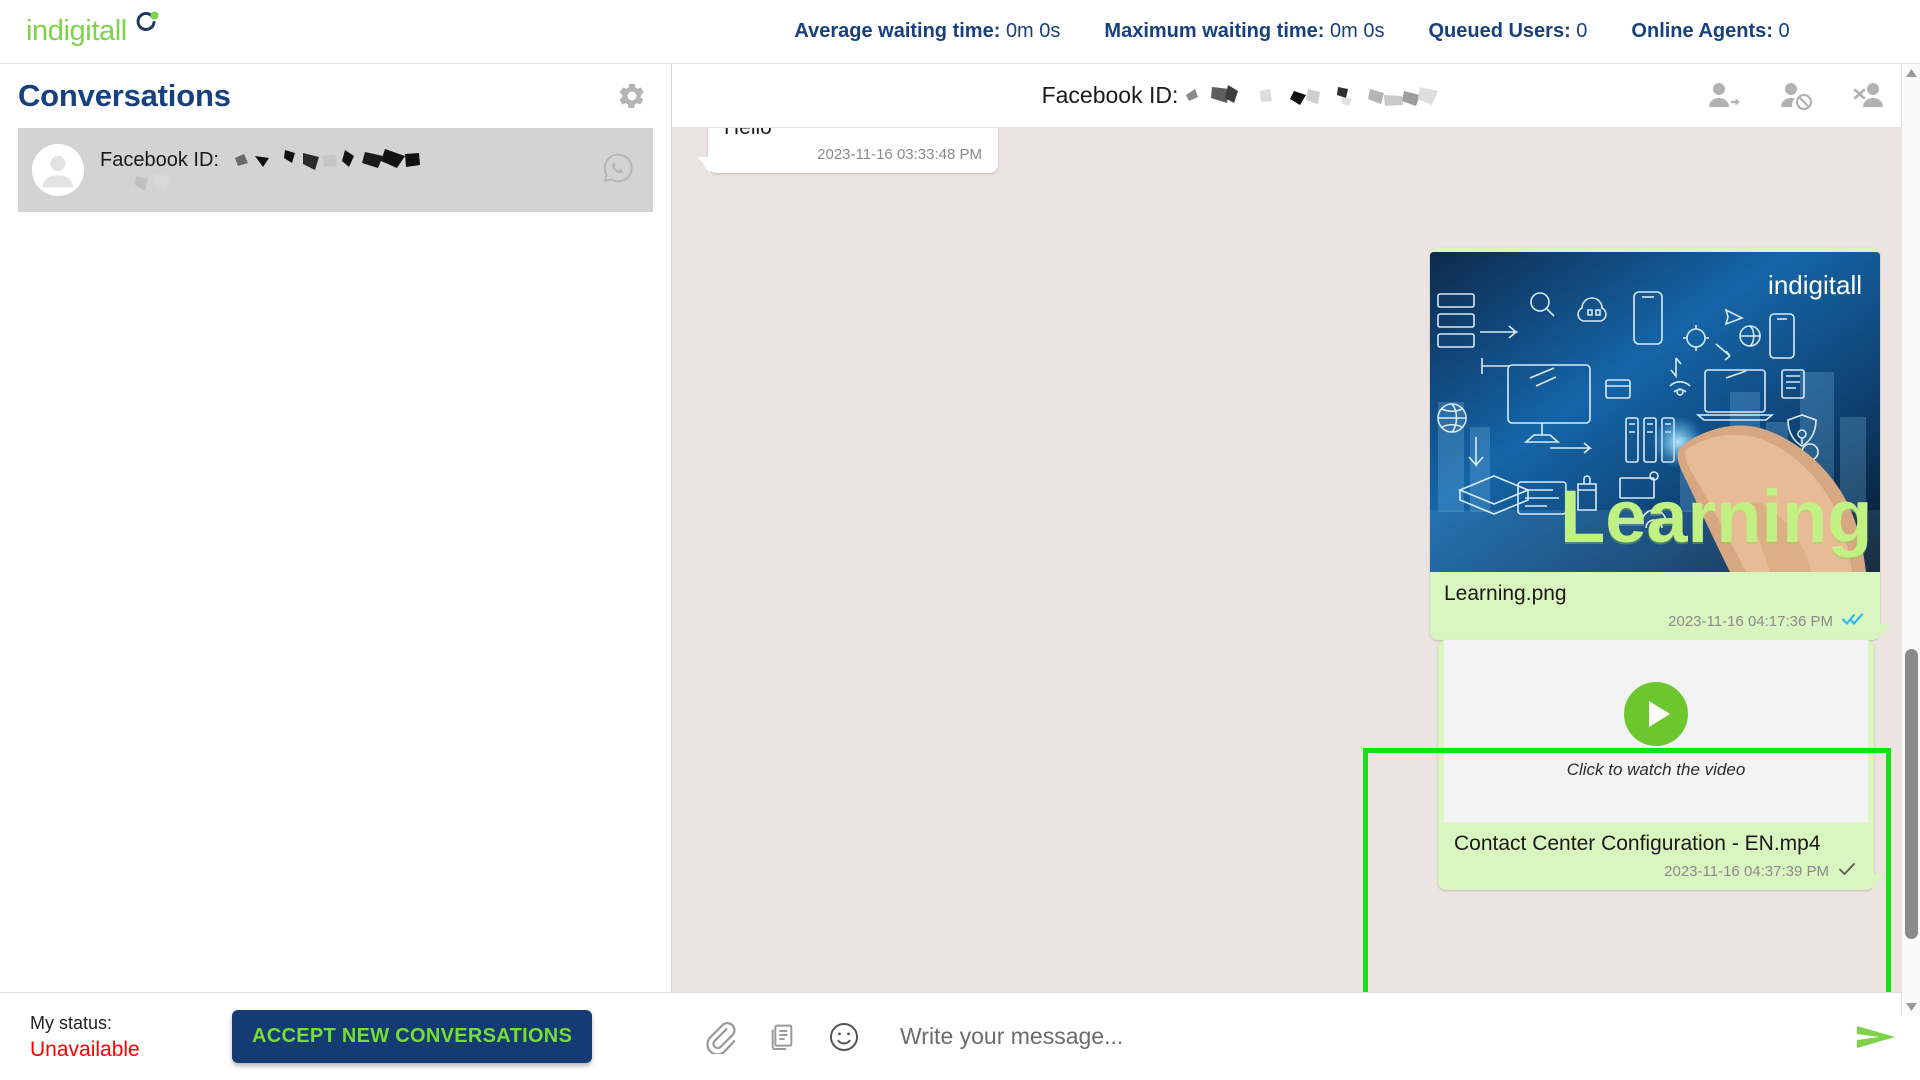  What do you see at coordinates (720, 1037) in the screenshot?
I see `paperclip-icon` at bounding box center [720, 1037].